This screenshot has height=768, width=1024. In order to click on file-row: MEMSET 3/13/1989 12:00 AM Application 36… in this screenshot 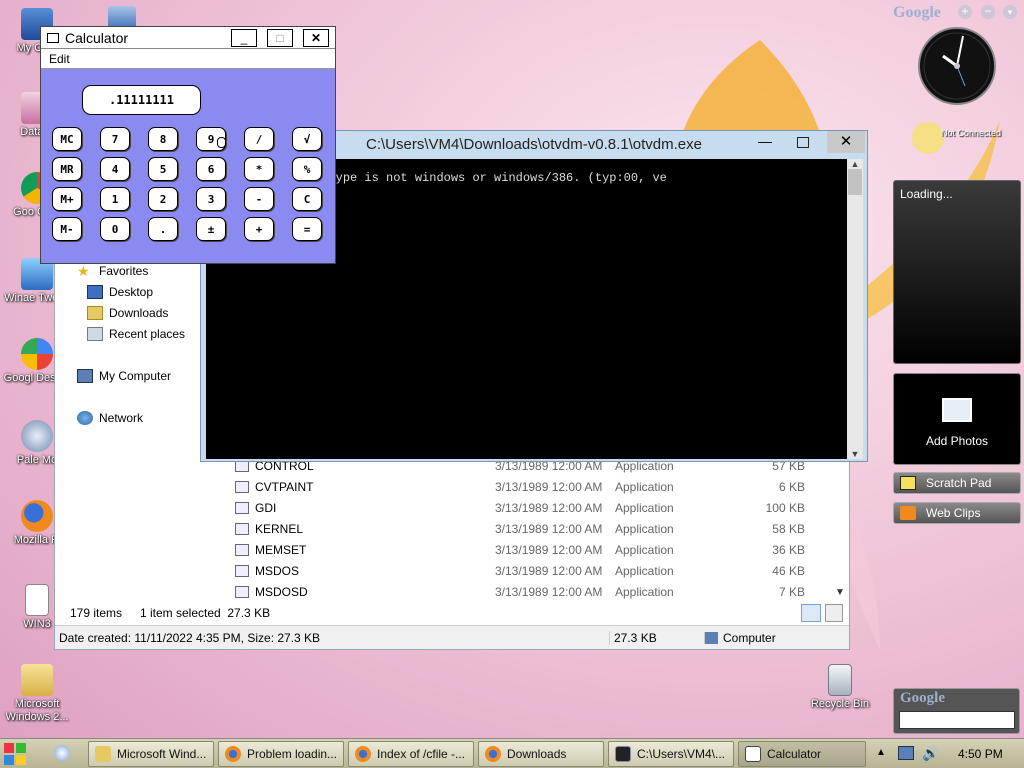, I will do `click(527, 549)`.